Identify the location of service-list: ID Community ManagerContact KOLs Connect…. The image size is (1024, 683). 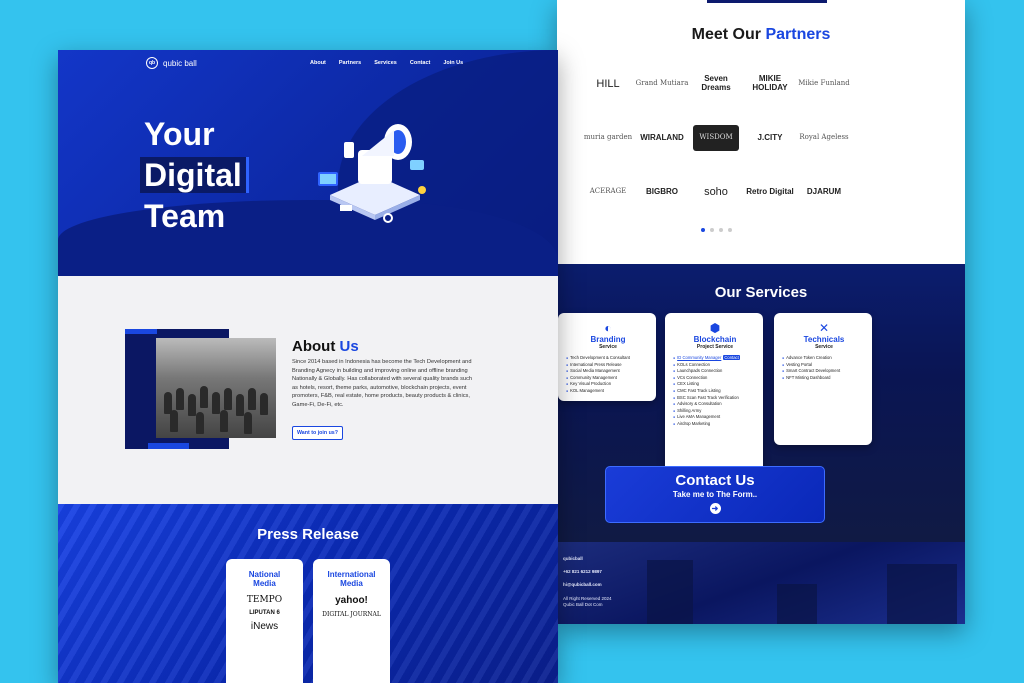
(715, 391).